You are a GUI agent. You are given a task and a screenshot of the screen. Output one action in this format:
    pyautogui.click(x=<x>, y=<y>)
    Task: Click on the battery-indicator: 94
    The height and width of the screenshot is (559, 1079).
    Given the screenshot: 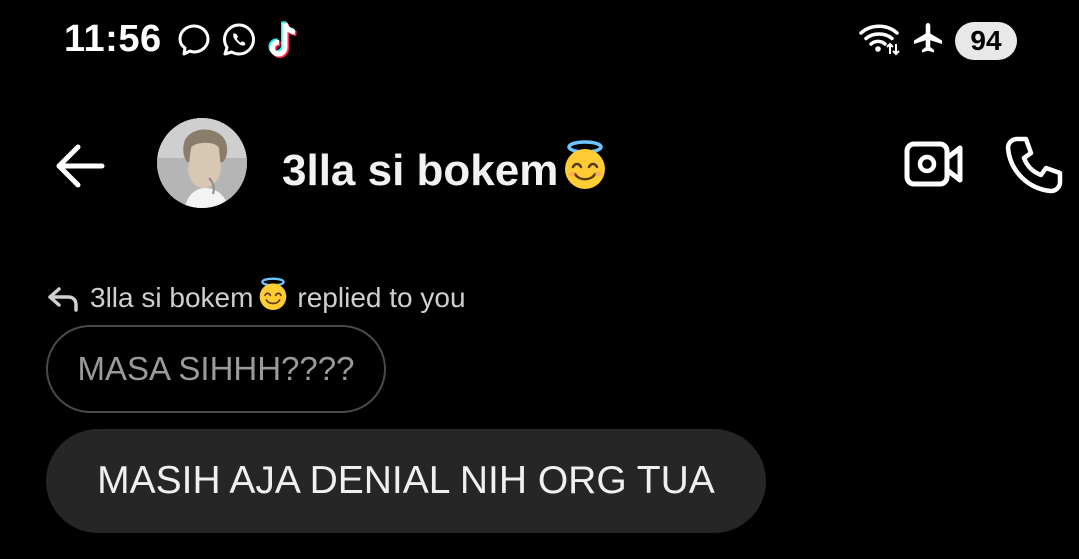 What is the action you would take?
    pyautogui.click(x=986, y=40)
    